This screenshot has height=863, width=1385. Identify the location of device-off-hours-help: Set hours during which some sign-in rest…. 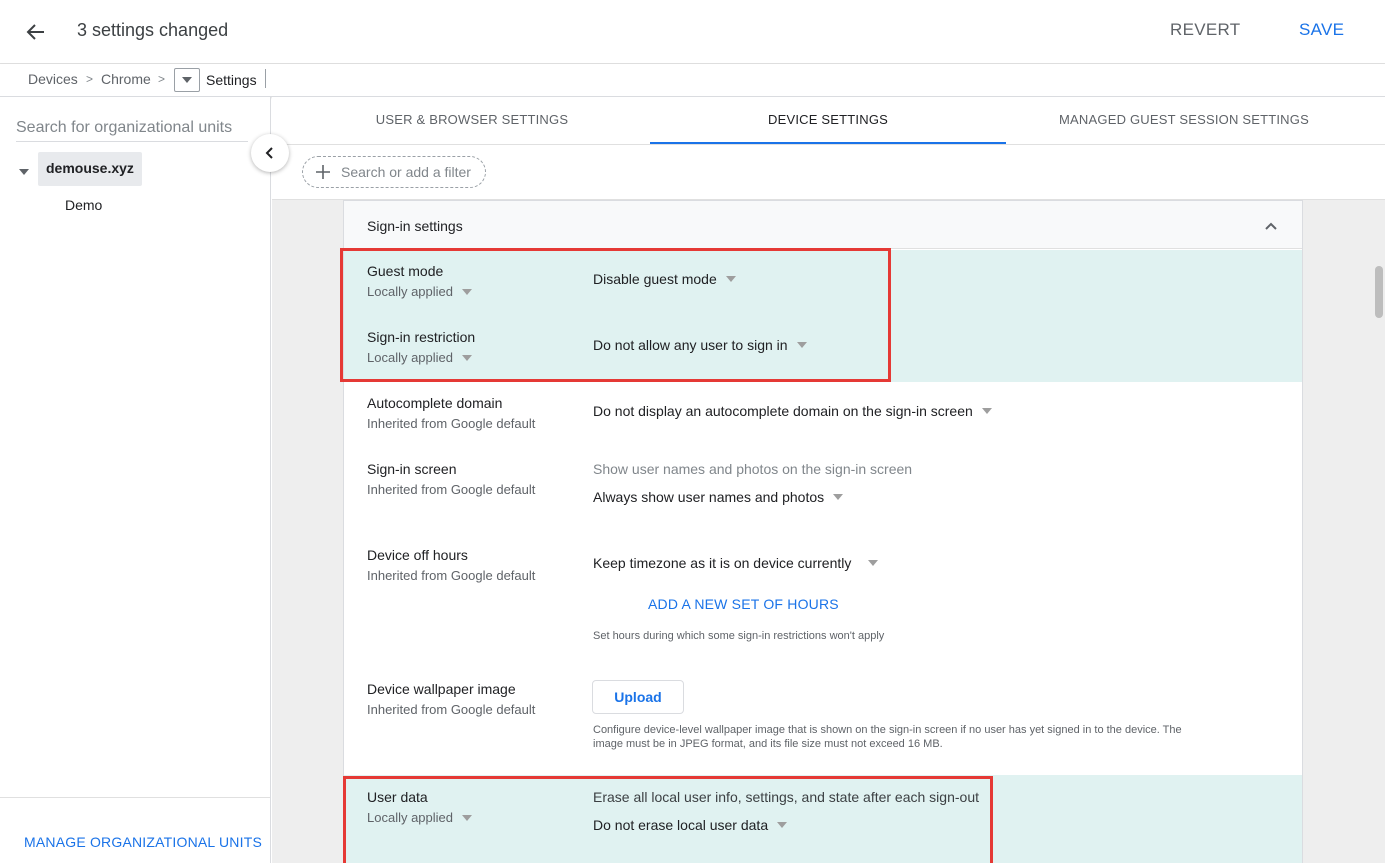
(739, 636).